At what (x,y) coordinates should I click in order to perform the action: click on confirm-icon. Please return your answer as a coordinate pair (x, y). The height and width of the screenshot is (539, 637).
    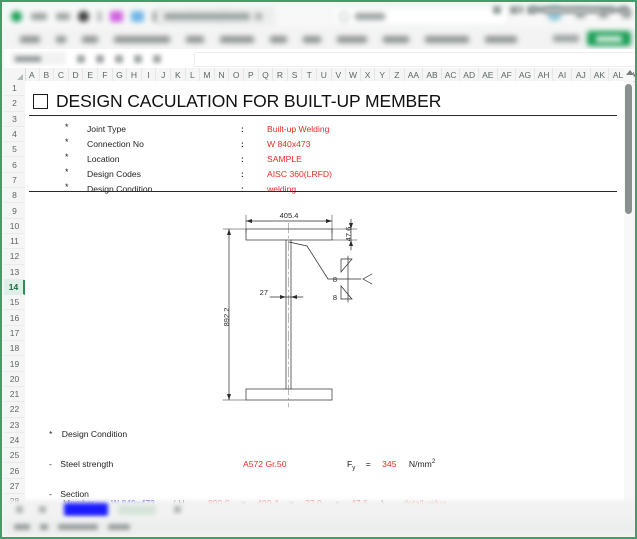
    Looking at the image, I should click on (119, 58).